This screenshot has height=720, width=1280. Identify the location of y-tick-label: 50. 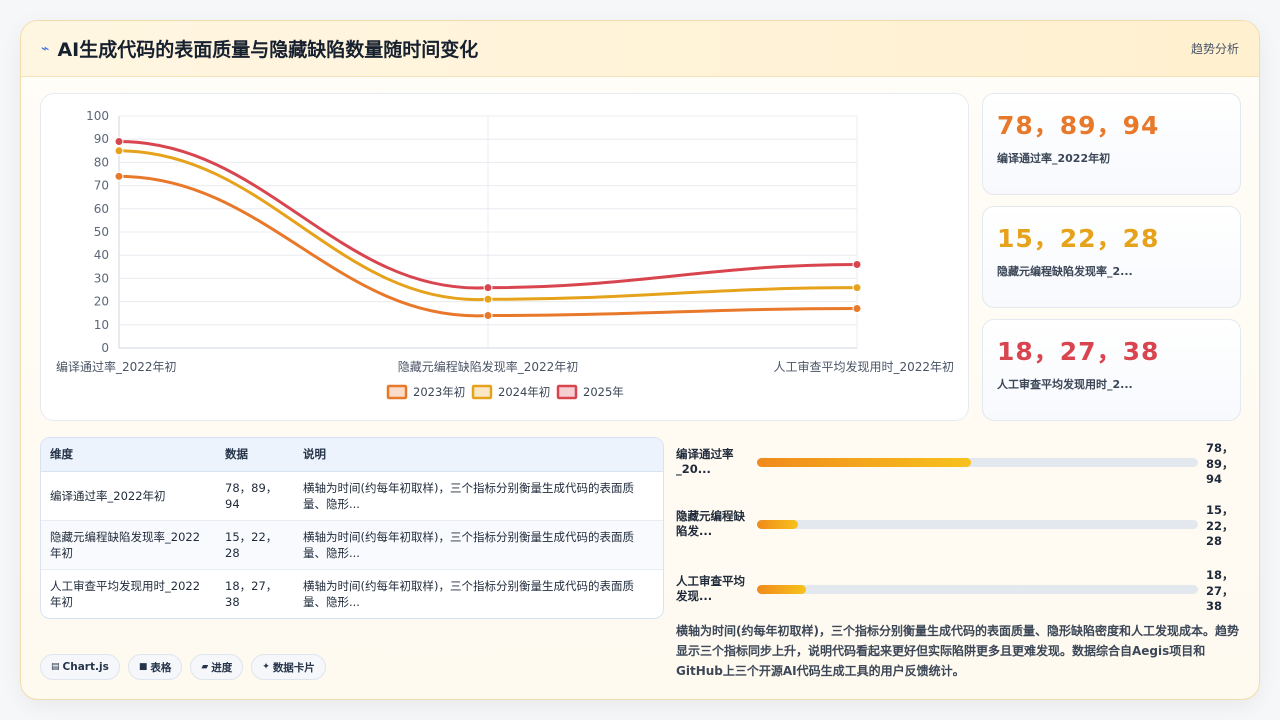
(101, 232).